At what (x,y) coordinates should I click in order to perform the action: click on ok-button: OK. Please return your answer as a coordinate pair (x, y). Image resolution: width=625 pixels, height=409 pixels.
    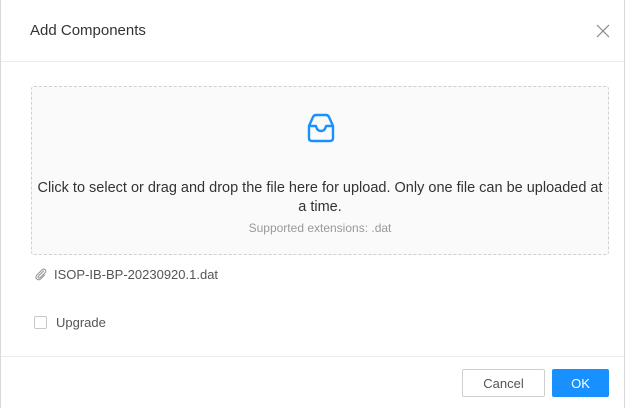
    Looking at the image, I should click on (580, 383).